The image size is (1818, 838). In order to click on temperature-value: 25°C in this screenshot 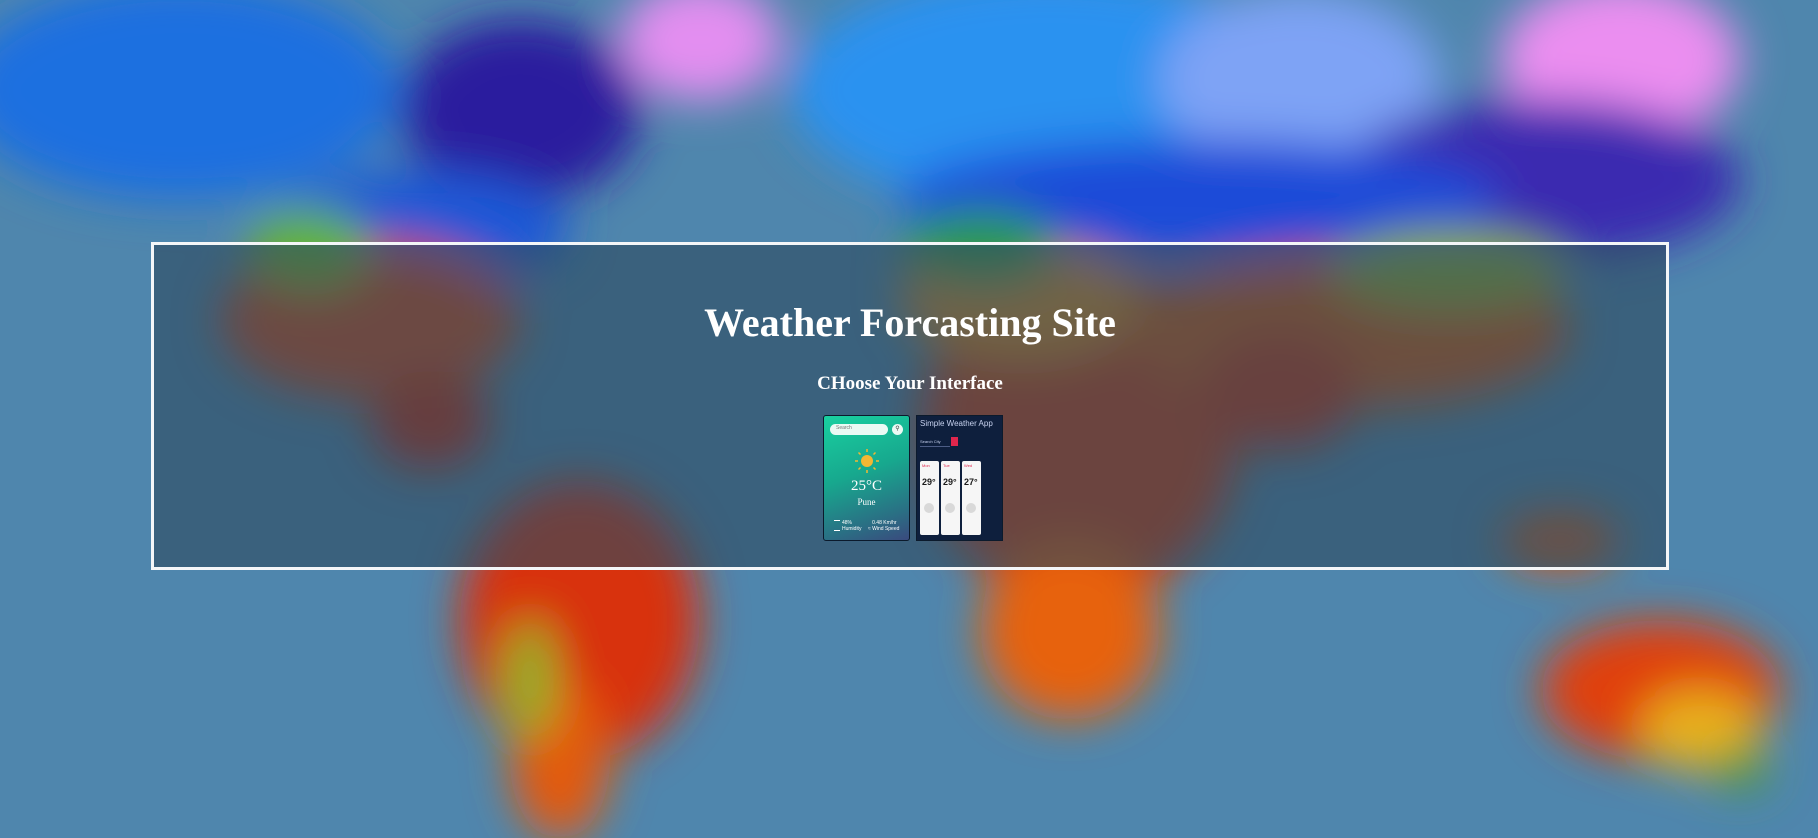, I will do `click(866, 486)`.